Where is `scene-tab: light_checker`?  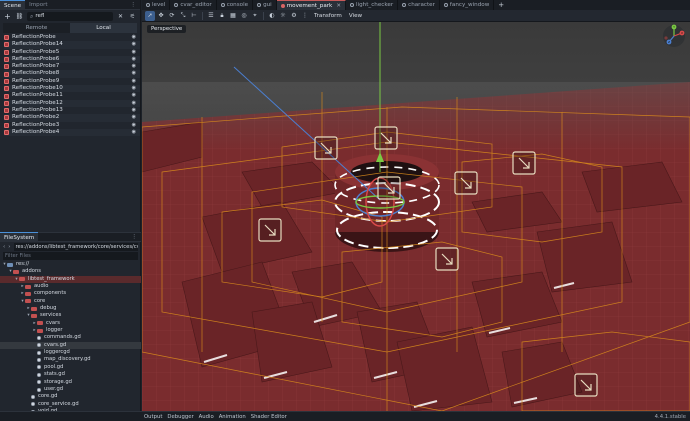
scene-tab: light_checker is located at coordinates (372, 5).